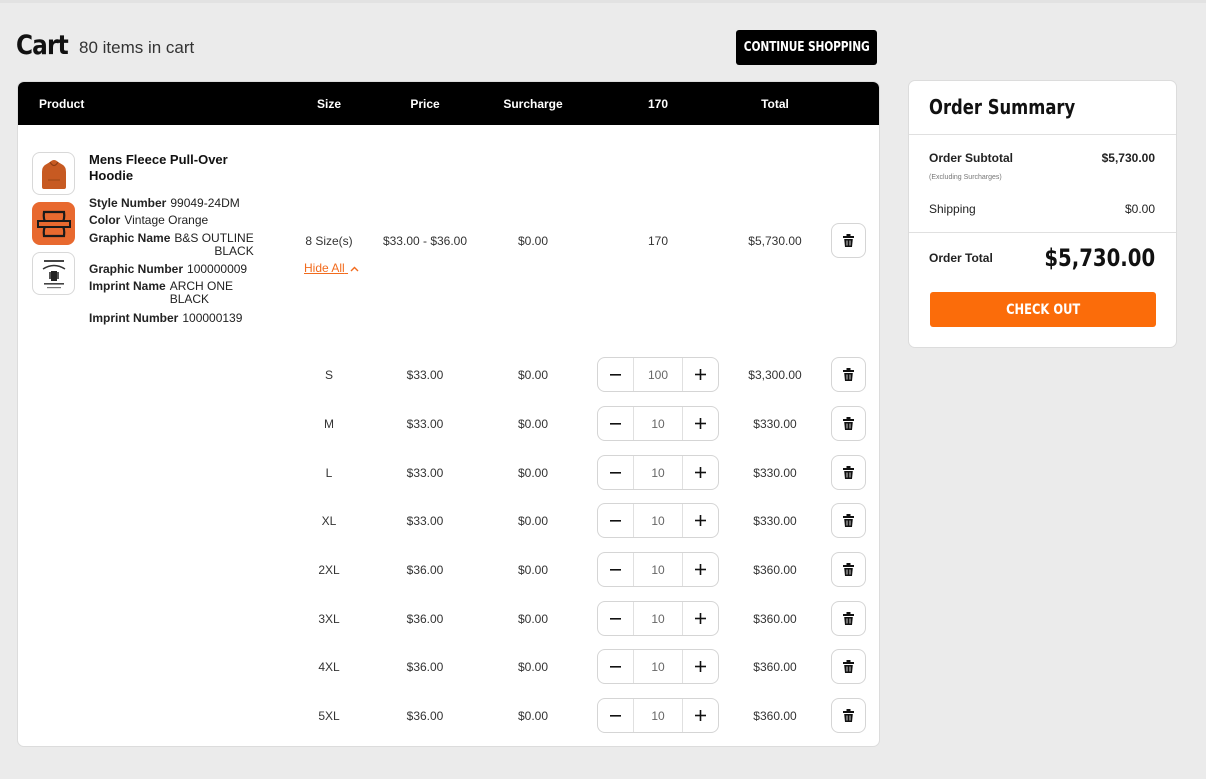 This screenshot has height=779, width=1206. Describe the element at coordinates (603, 1) in the screenshot. I see `top-border` at that location.